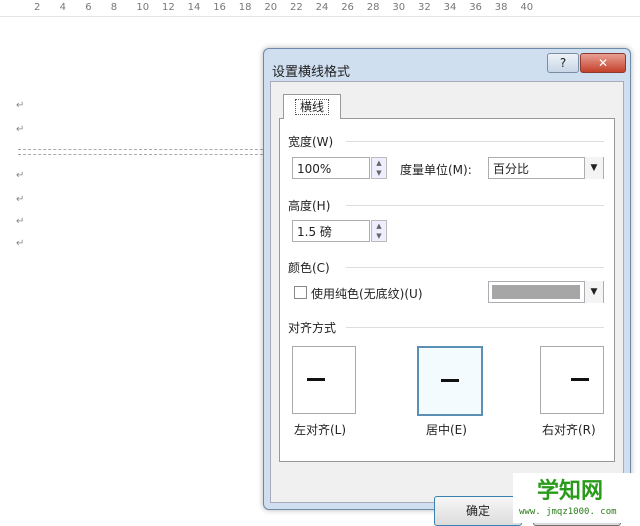 This screenshot has width=640, height=526. I want to click on ruler-tick: 28, so click(373, 7).